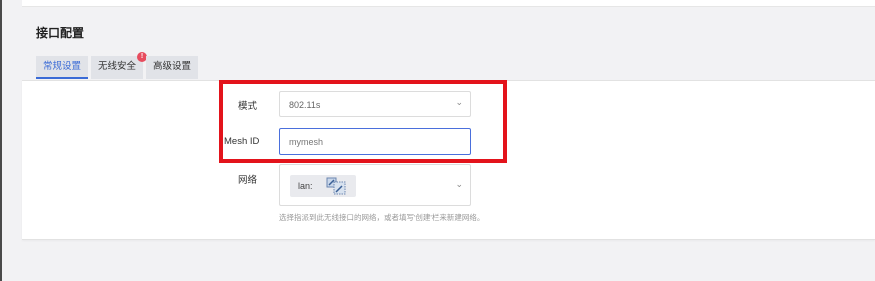 This screenshot has height=281, width=875. I want to click on window-left-border, so click(1, 140).